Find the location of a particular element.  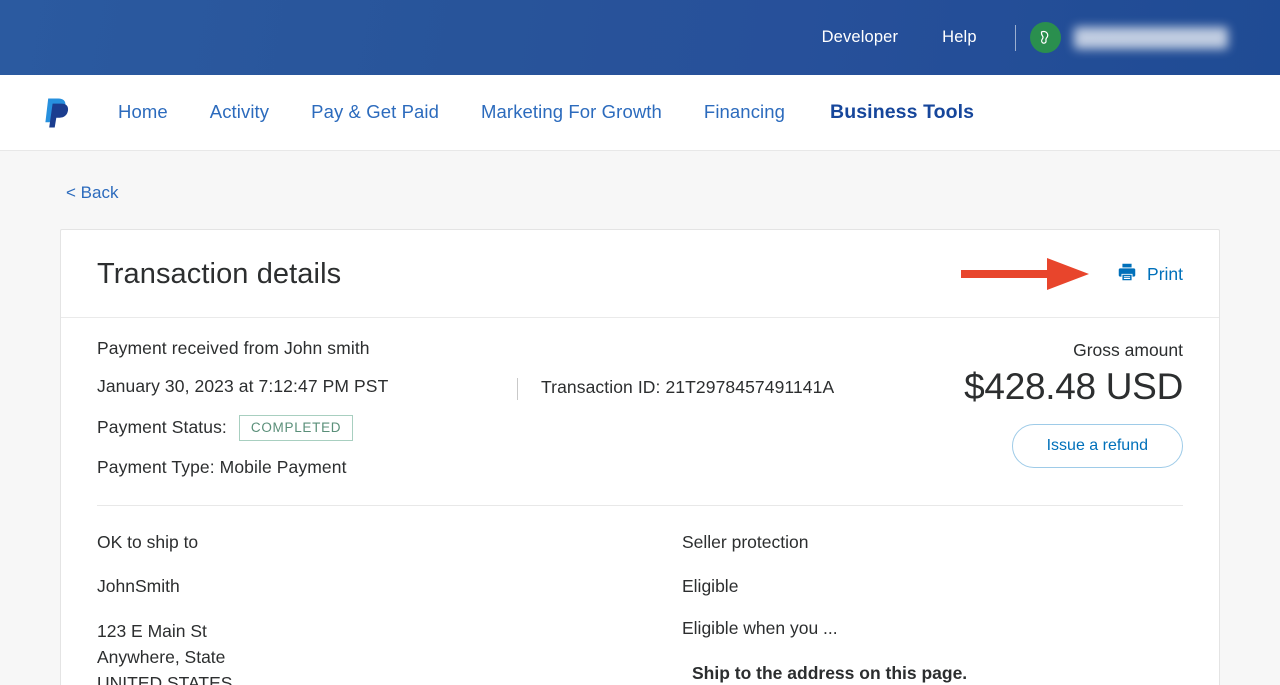

card-header: Transaction details Print is located at coordinates (640, 274).